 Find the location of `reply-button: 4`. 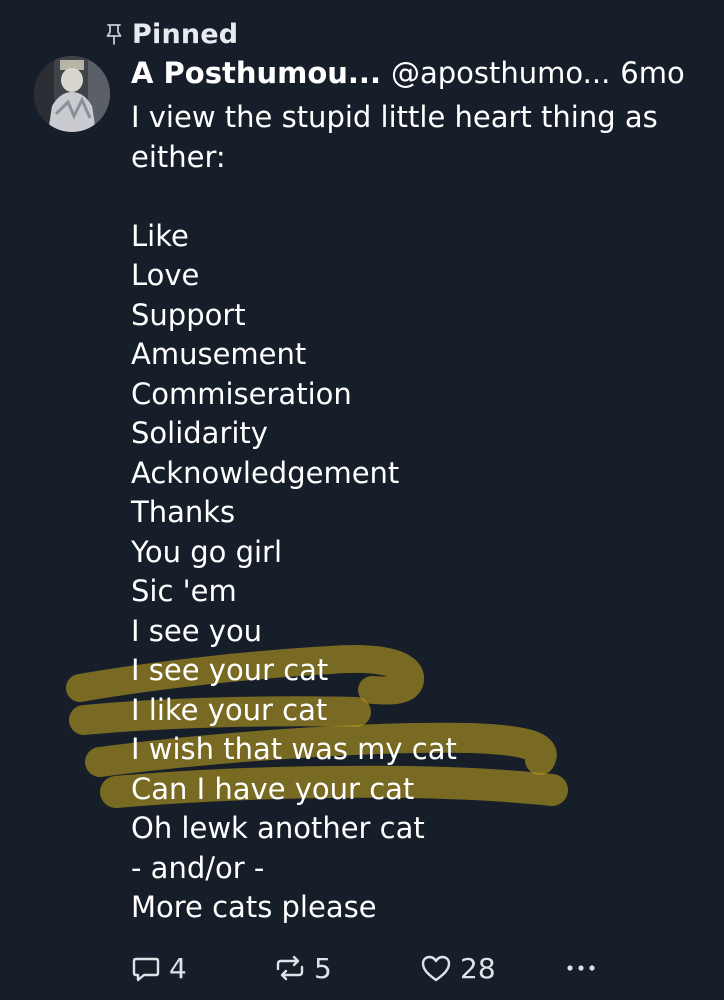

reply-button: 4 is located at coordinates (159, 968).